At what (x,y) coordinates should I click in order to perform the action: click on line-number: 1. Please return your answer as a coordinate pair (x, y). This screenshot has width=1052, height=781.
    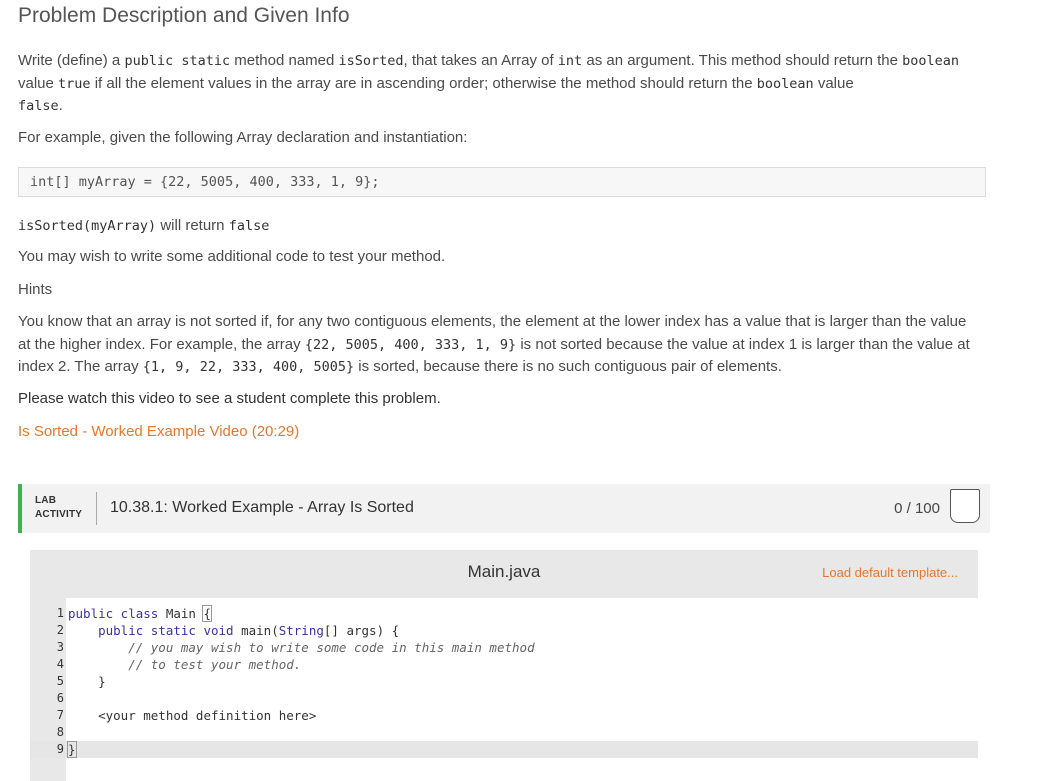
    Looking at the image, I should click on (60, 613).